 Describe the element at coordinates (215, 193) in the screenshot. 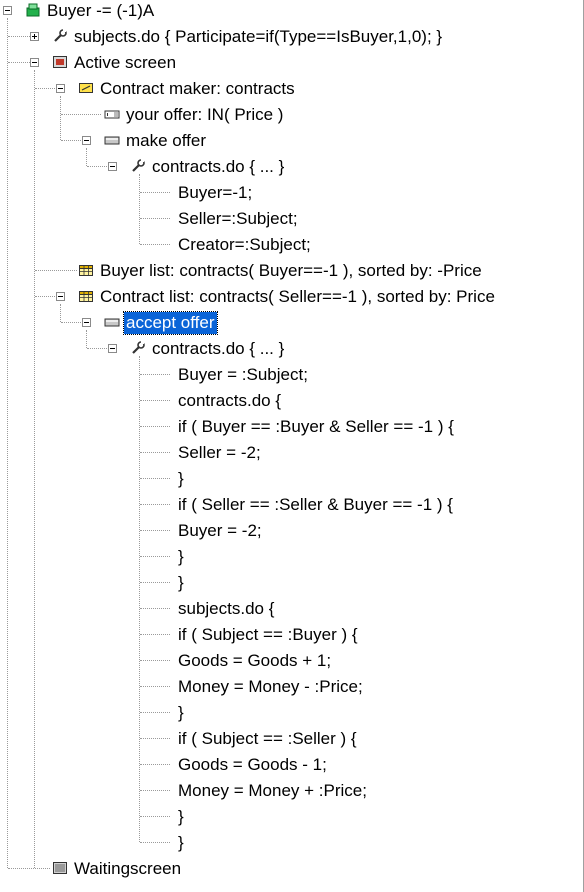

I see `code-line: Buyer=-1;` at that location.